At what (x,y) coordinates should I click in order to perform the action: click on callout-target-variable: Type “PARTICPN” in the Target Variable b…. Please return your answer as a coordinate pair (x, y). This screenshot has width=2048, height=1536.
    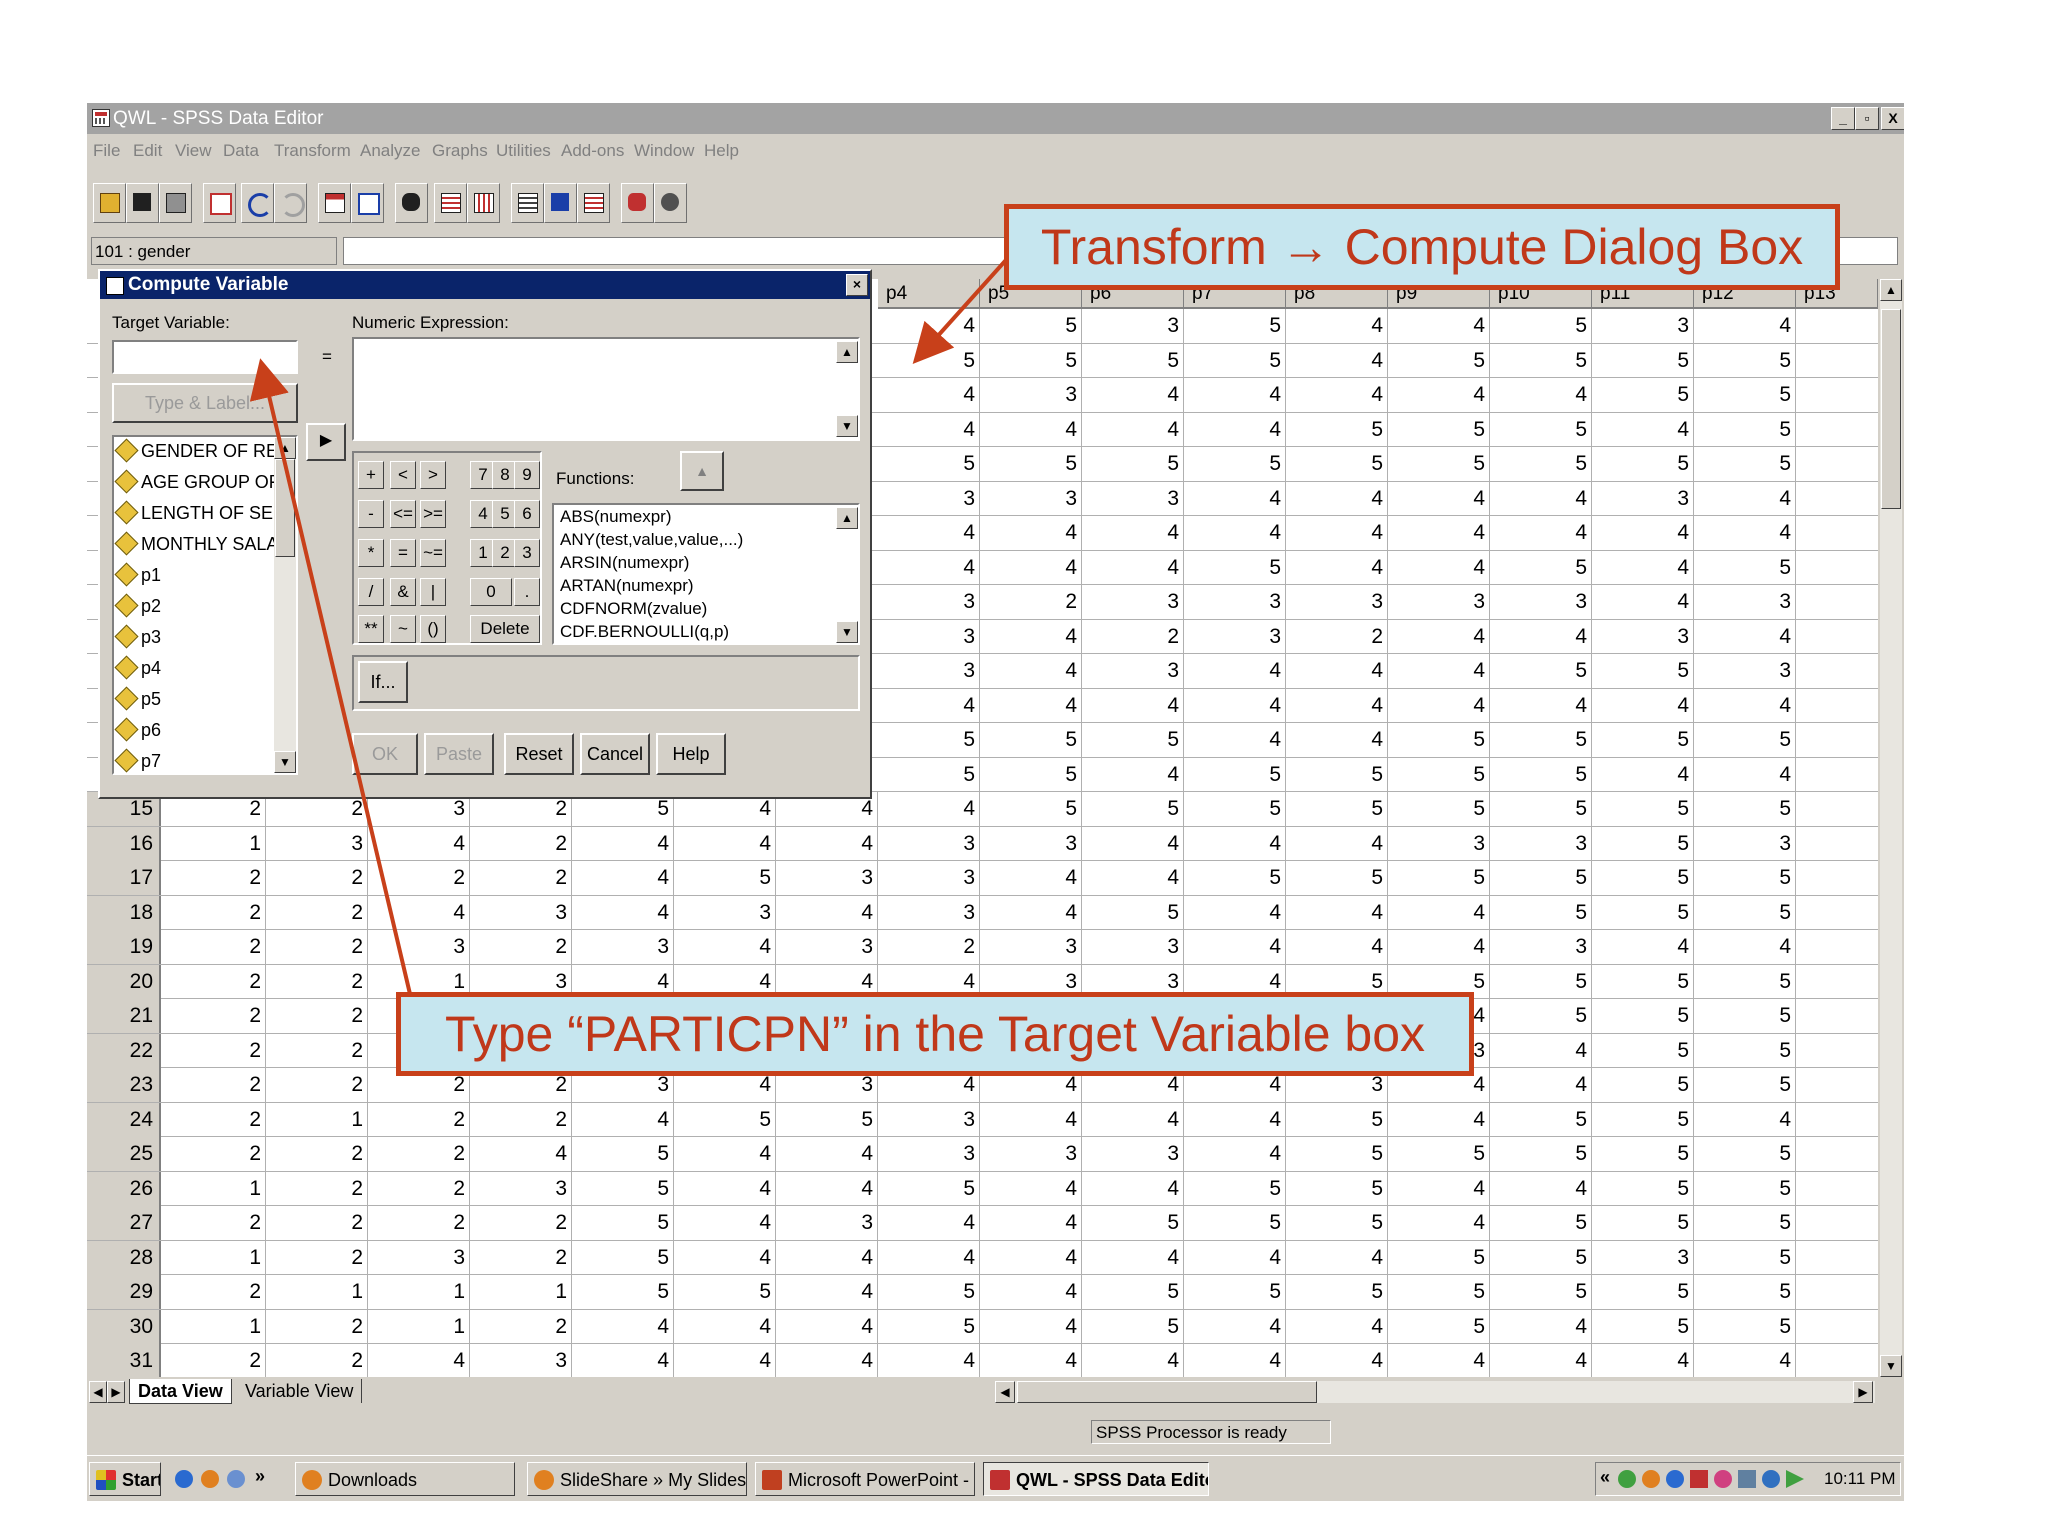
    Looking at the image, I should click on (935, 1034).